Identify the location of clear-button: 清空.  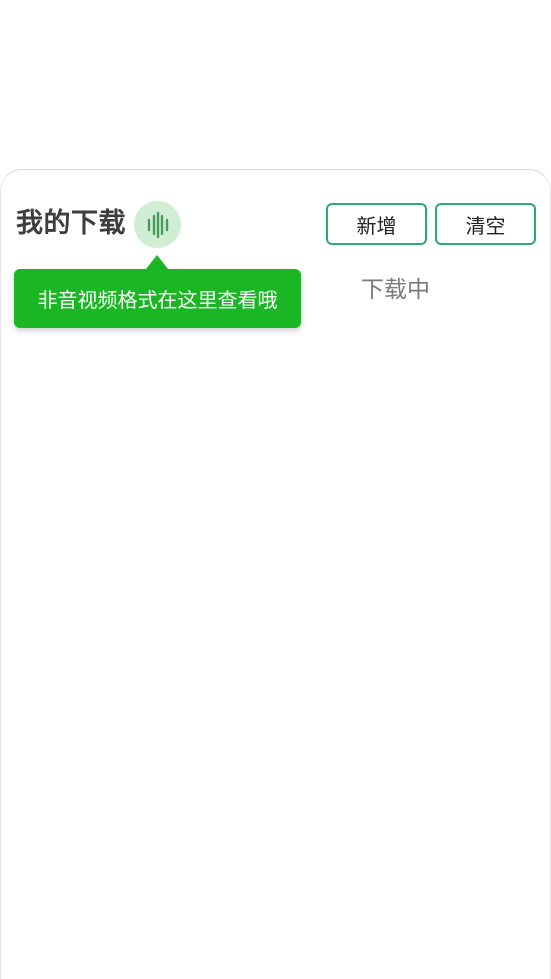
(485, 224).